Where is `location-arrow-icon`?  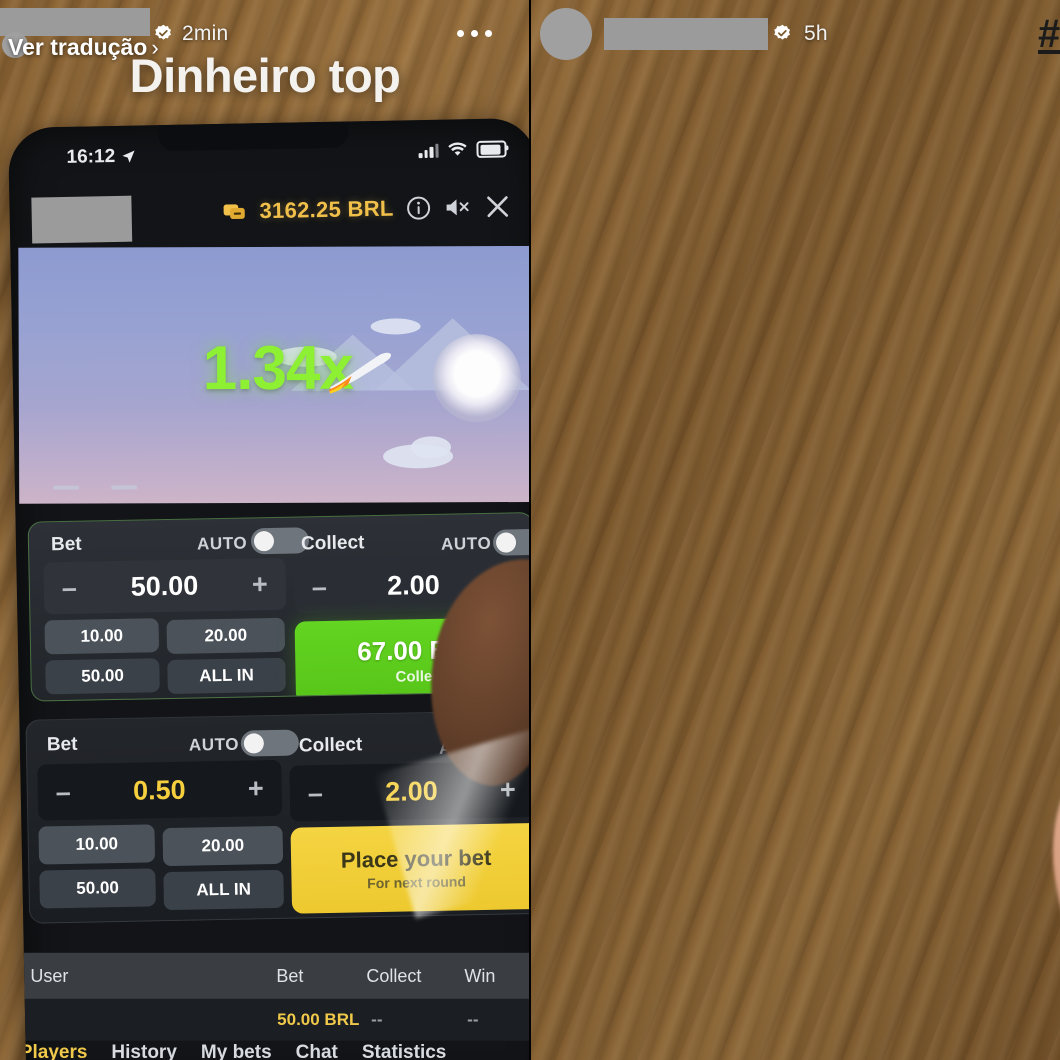
location-arrow-icon is located at coordinates (128, 156).